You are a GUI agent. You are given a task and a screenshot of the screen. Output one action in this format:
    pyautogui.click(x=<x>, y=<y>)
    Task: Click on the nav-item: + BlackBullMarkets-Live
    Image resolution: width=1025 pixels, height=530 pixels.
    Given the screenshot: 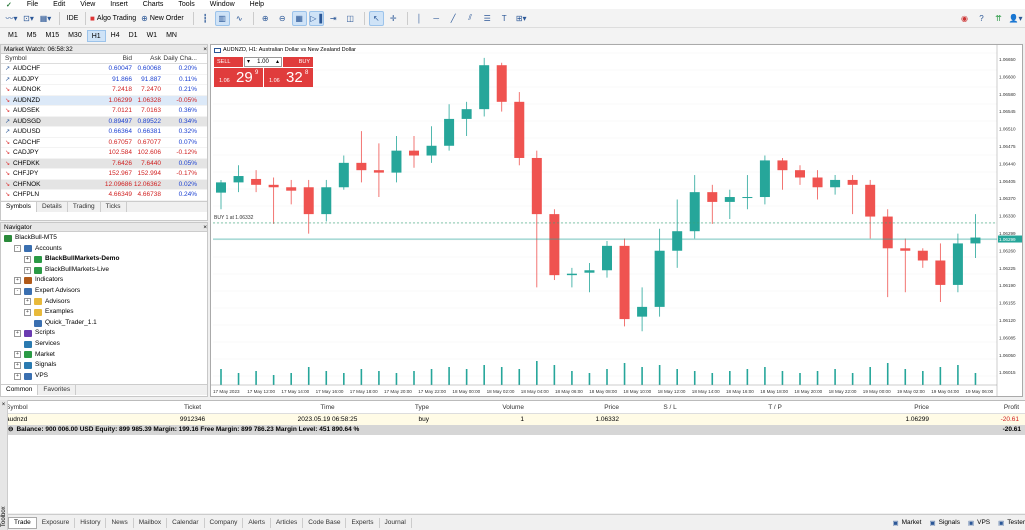 What is the action you would take?
    pyautogui.click(x=104, y=270)
    